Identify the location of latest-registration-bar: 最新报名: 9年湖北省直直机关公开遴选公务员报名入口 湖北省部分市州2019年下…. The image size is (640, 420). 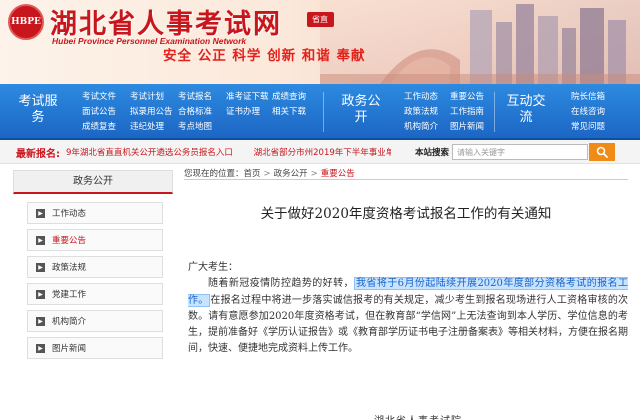
(320, 152).